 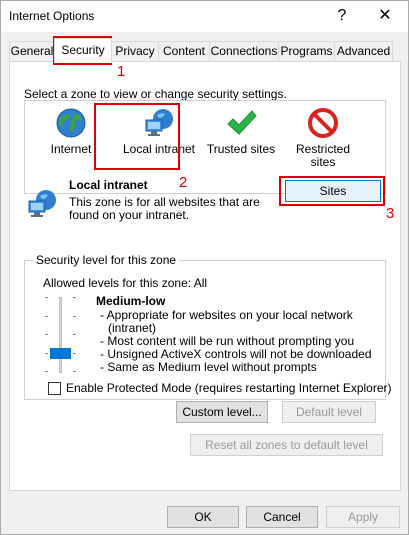 What do you see at coordinates (135, 51) in the screenshot?
I see `tab-privacy: Privacy` at bounding box center [135, 51].